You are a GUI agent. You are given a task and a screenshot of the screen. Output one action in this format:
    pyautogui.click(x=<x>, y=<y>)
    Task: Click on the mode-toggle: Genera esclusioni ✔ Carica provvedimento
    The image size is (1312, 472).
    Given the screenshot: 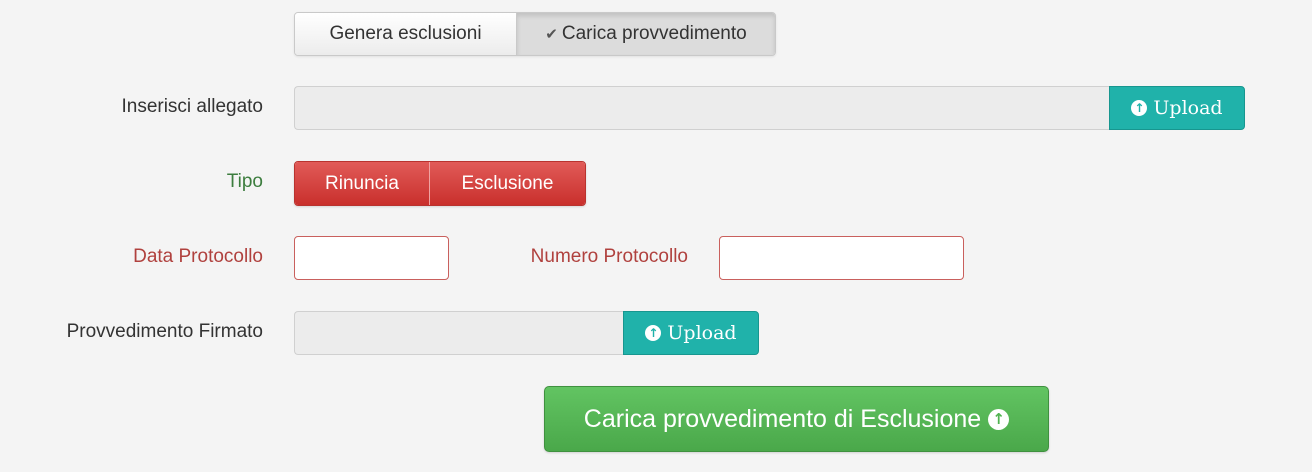 What is the action you would take?
    pyautogui.click(x=535, y=34)
    